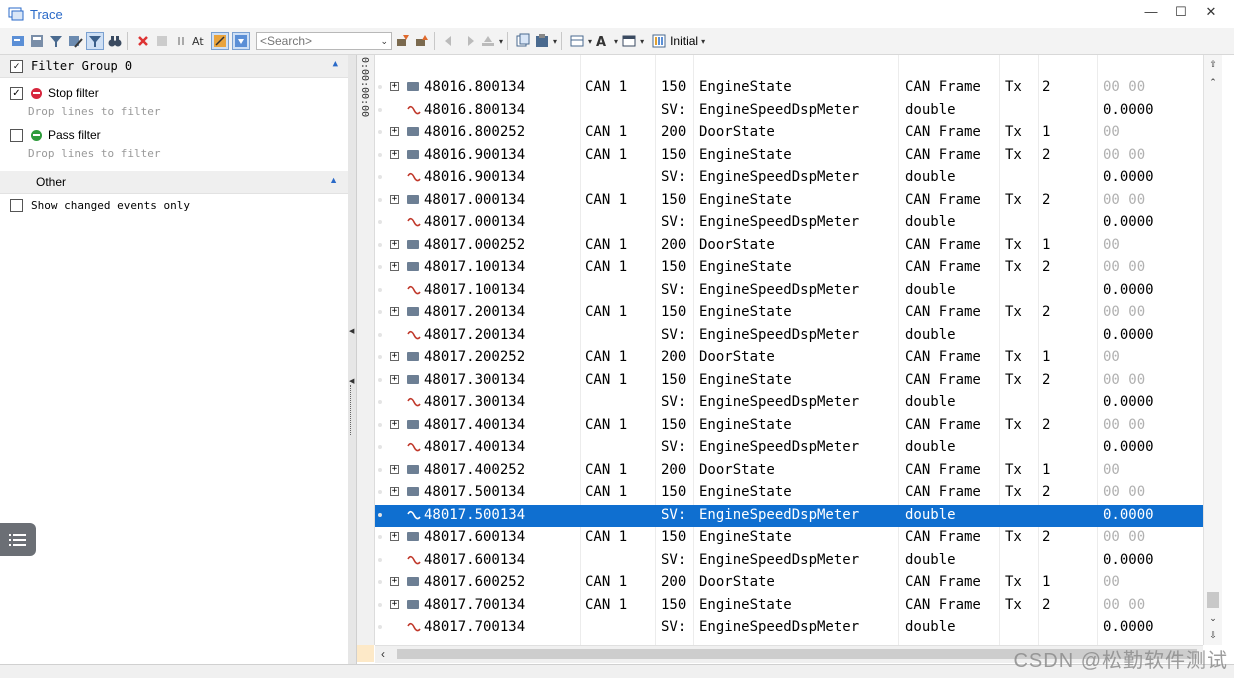 The height and width of the screenshot is (678, 1234). What do you see at coordinates (1213, 618) in the screenshot?
I see `scroll-down-icon: ⌄` at bounding box center [1213, 618].